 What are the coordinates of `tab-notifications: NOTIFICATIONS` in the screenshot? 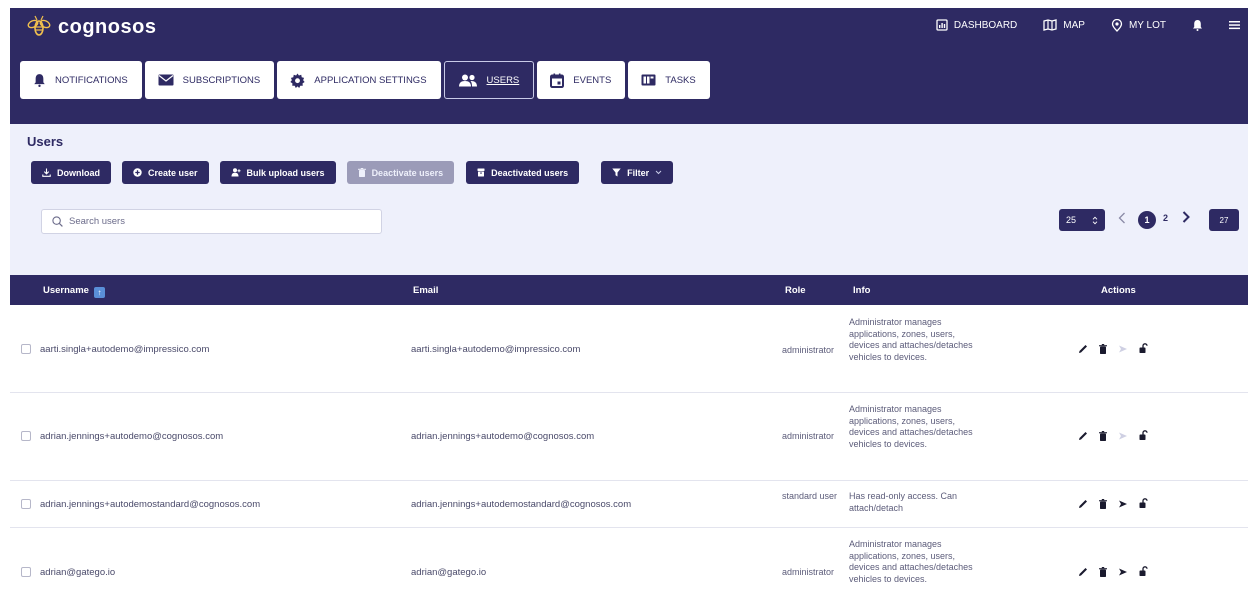 It's located at (81, 80).